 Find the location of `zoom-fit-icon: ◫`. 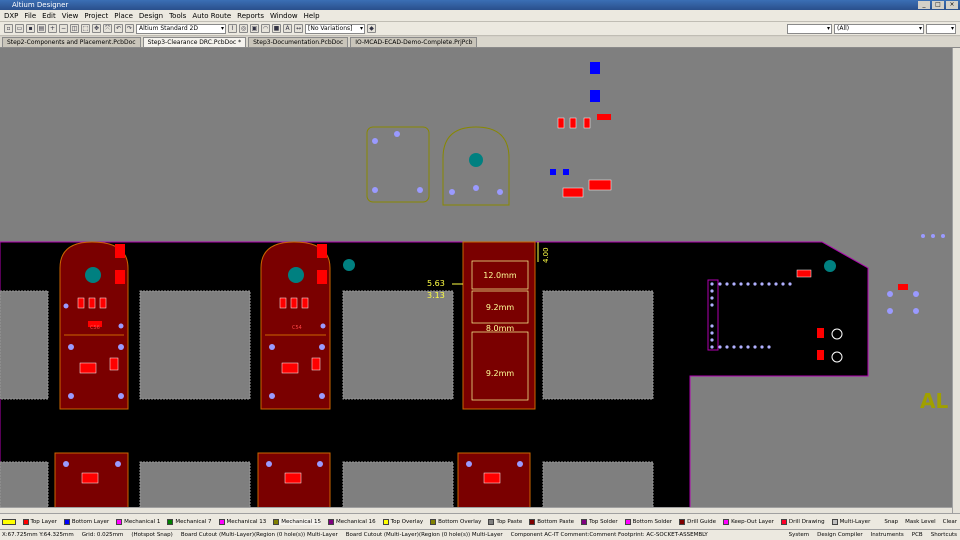

zoom-fit-icon: ◫ is located at coordinates (74, 28).